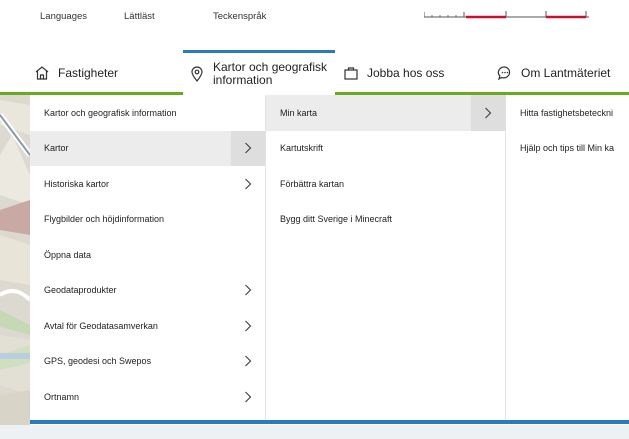  I want to click on briefcase-icon, so click(351, 73).